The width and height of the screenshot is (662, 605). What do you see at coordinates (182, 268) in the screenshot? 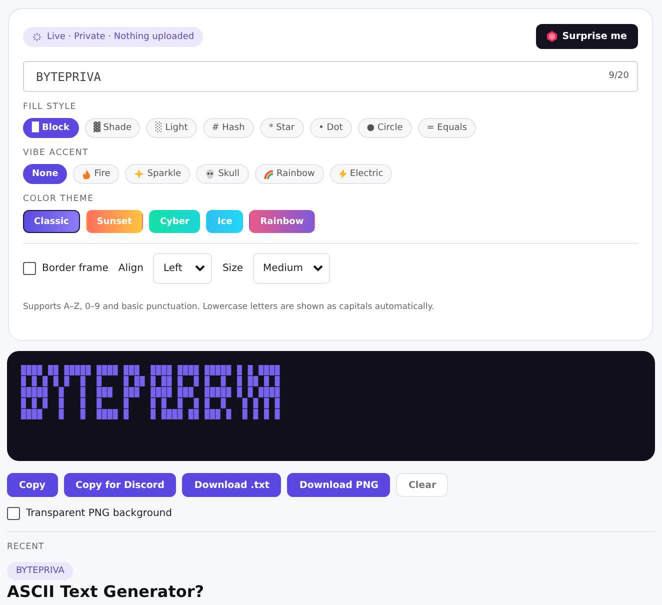
I see `align-select: Left` at bounding box center [182, 268].